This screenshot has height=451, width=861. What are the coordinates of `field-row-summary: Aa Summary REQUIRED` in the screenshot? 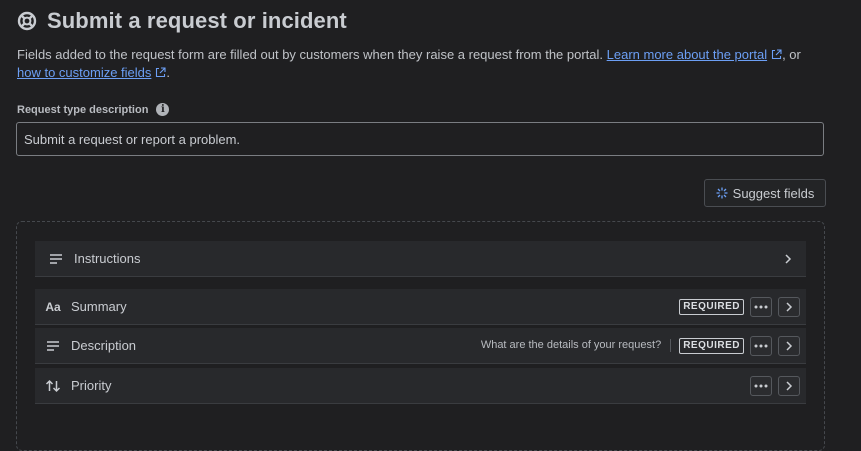 It's located at (420, 307).